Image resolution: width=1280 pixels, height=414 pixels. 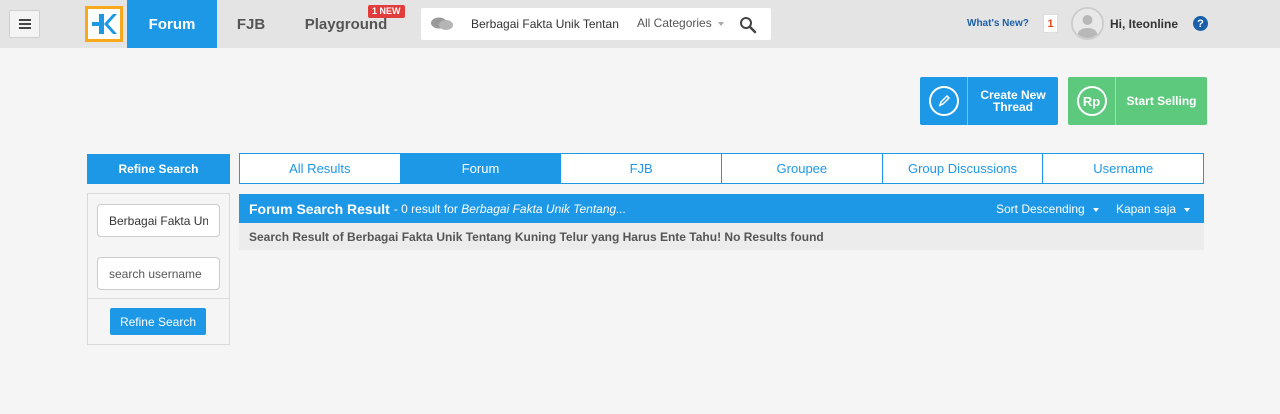 I want to click on logo-k-icon, so click(x=104, y=24).